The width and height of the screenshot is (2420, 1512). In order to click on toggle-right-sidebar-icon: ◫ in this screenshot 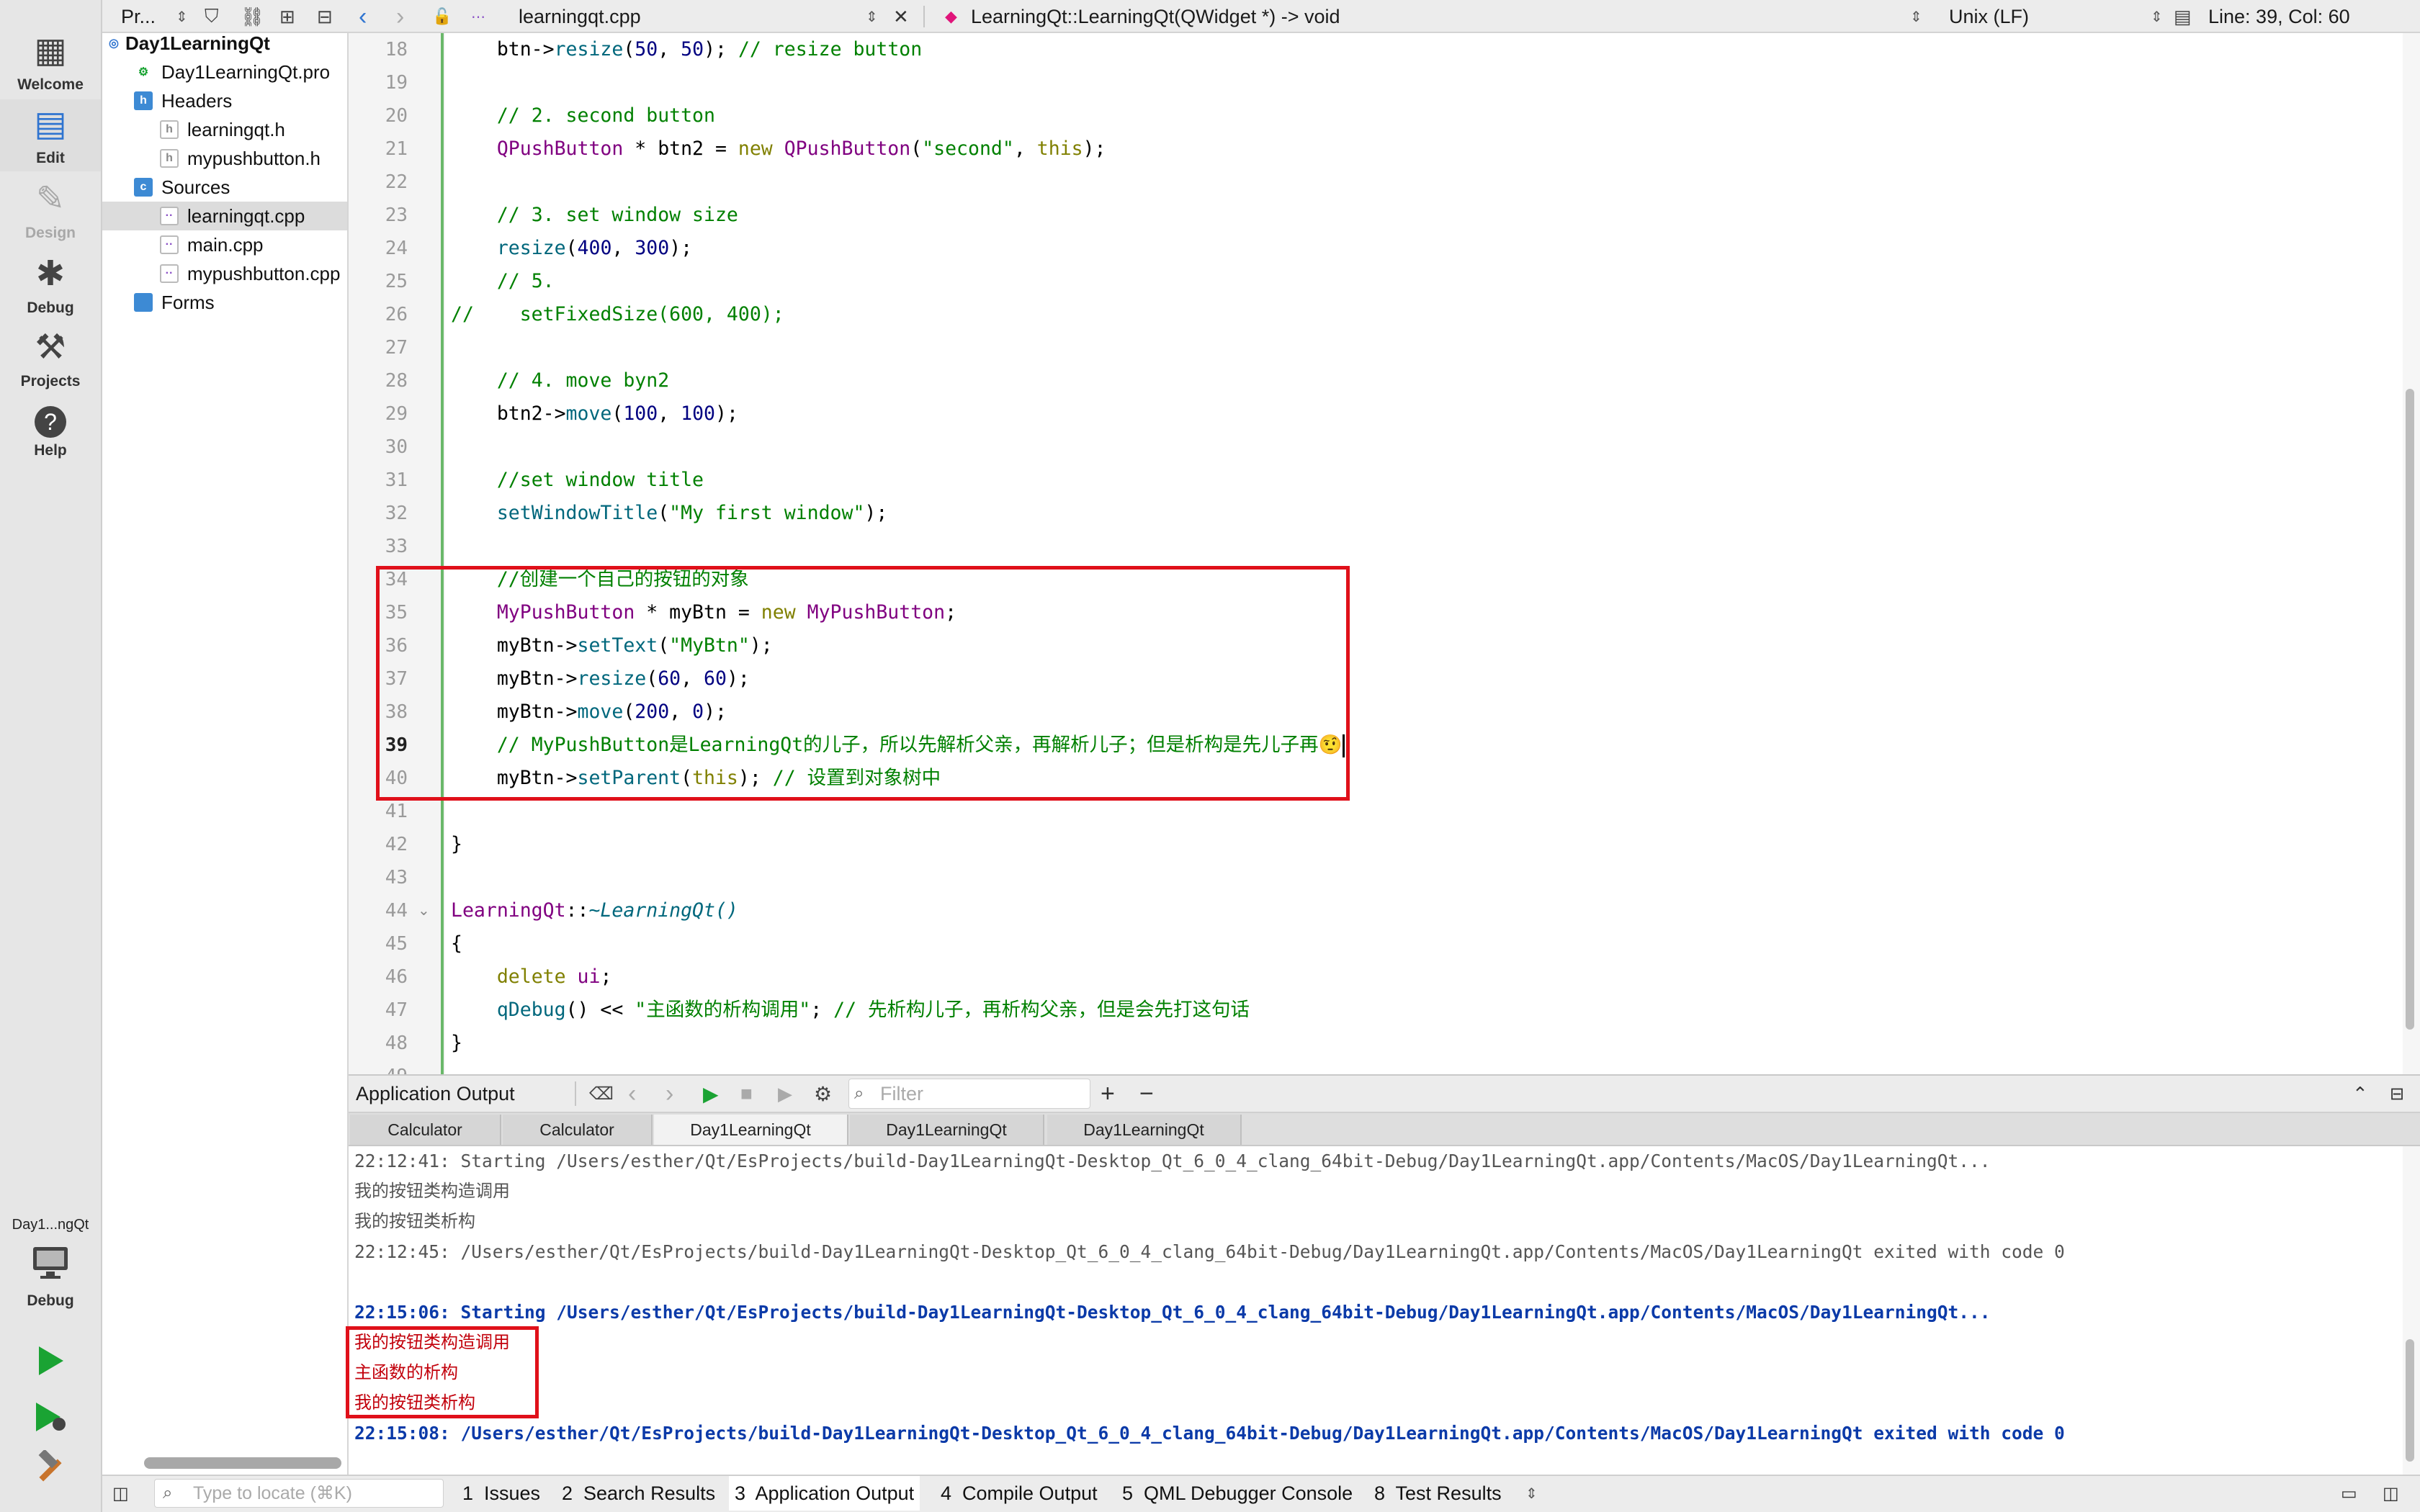, I will do `click(2391, 1493)`.